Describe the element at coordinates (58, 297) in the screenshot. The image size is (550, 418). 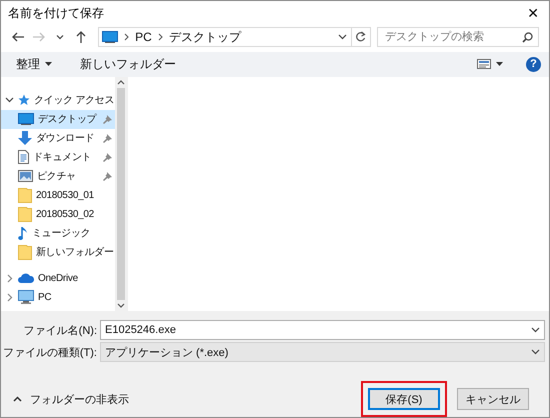
I see `tree-item: PC` at that location.